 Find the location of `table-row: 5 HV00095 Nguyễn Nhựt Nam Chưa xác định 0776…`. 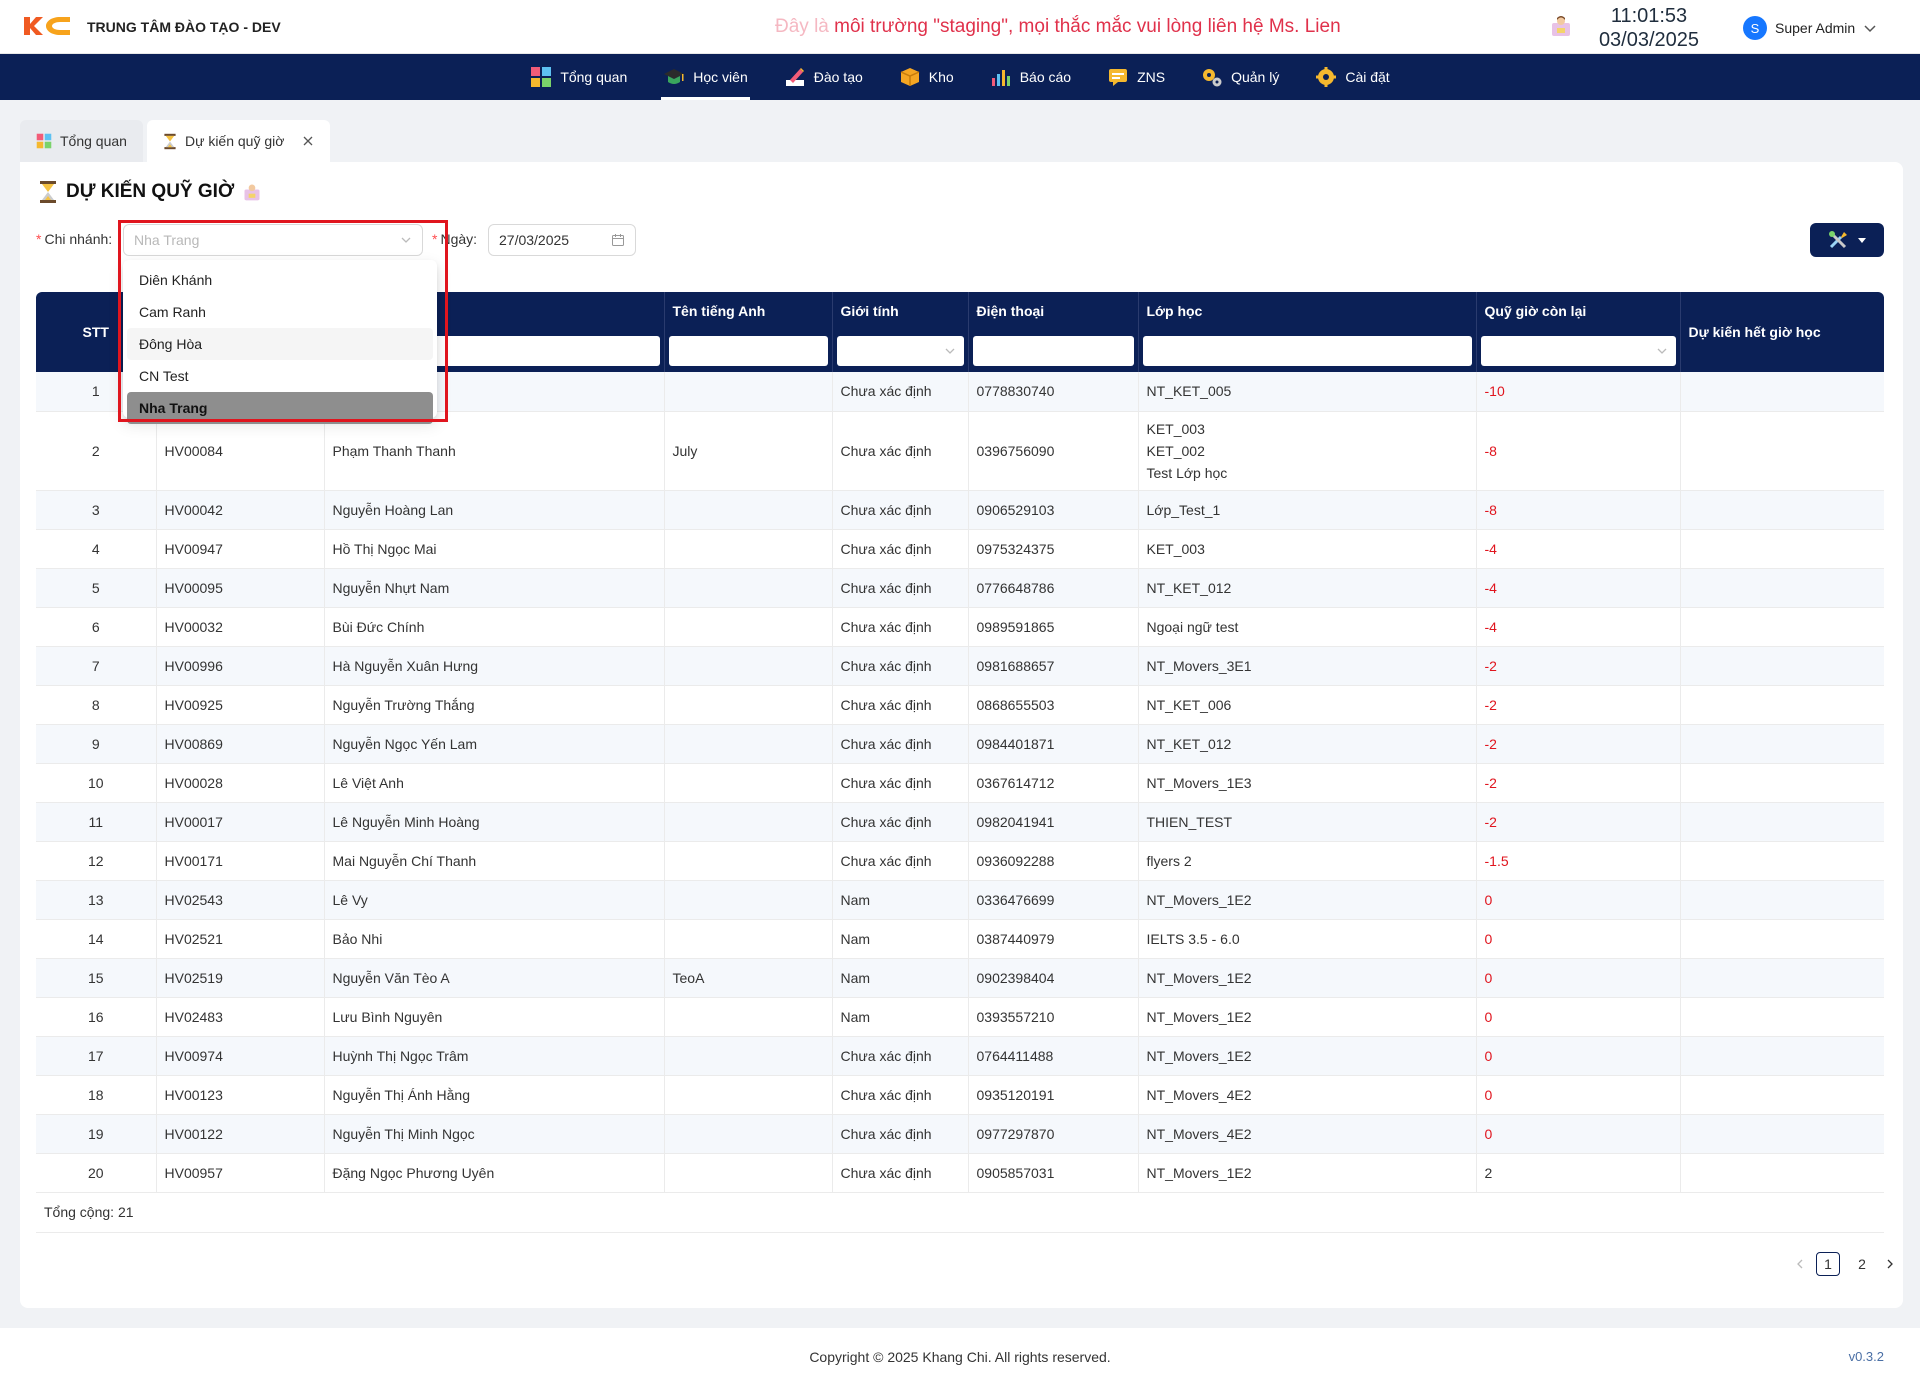

table-row: 5 HV00095 Nguyễn Nhựt Nam Chưa xác định 0776… is located at coordinates (960, 588).